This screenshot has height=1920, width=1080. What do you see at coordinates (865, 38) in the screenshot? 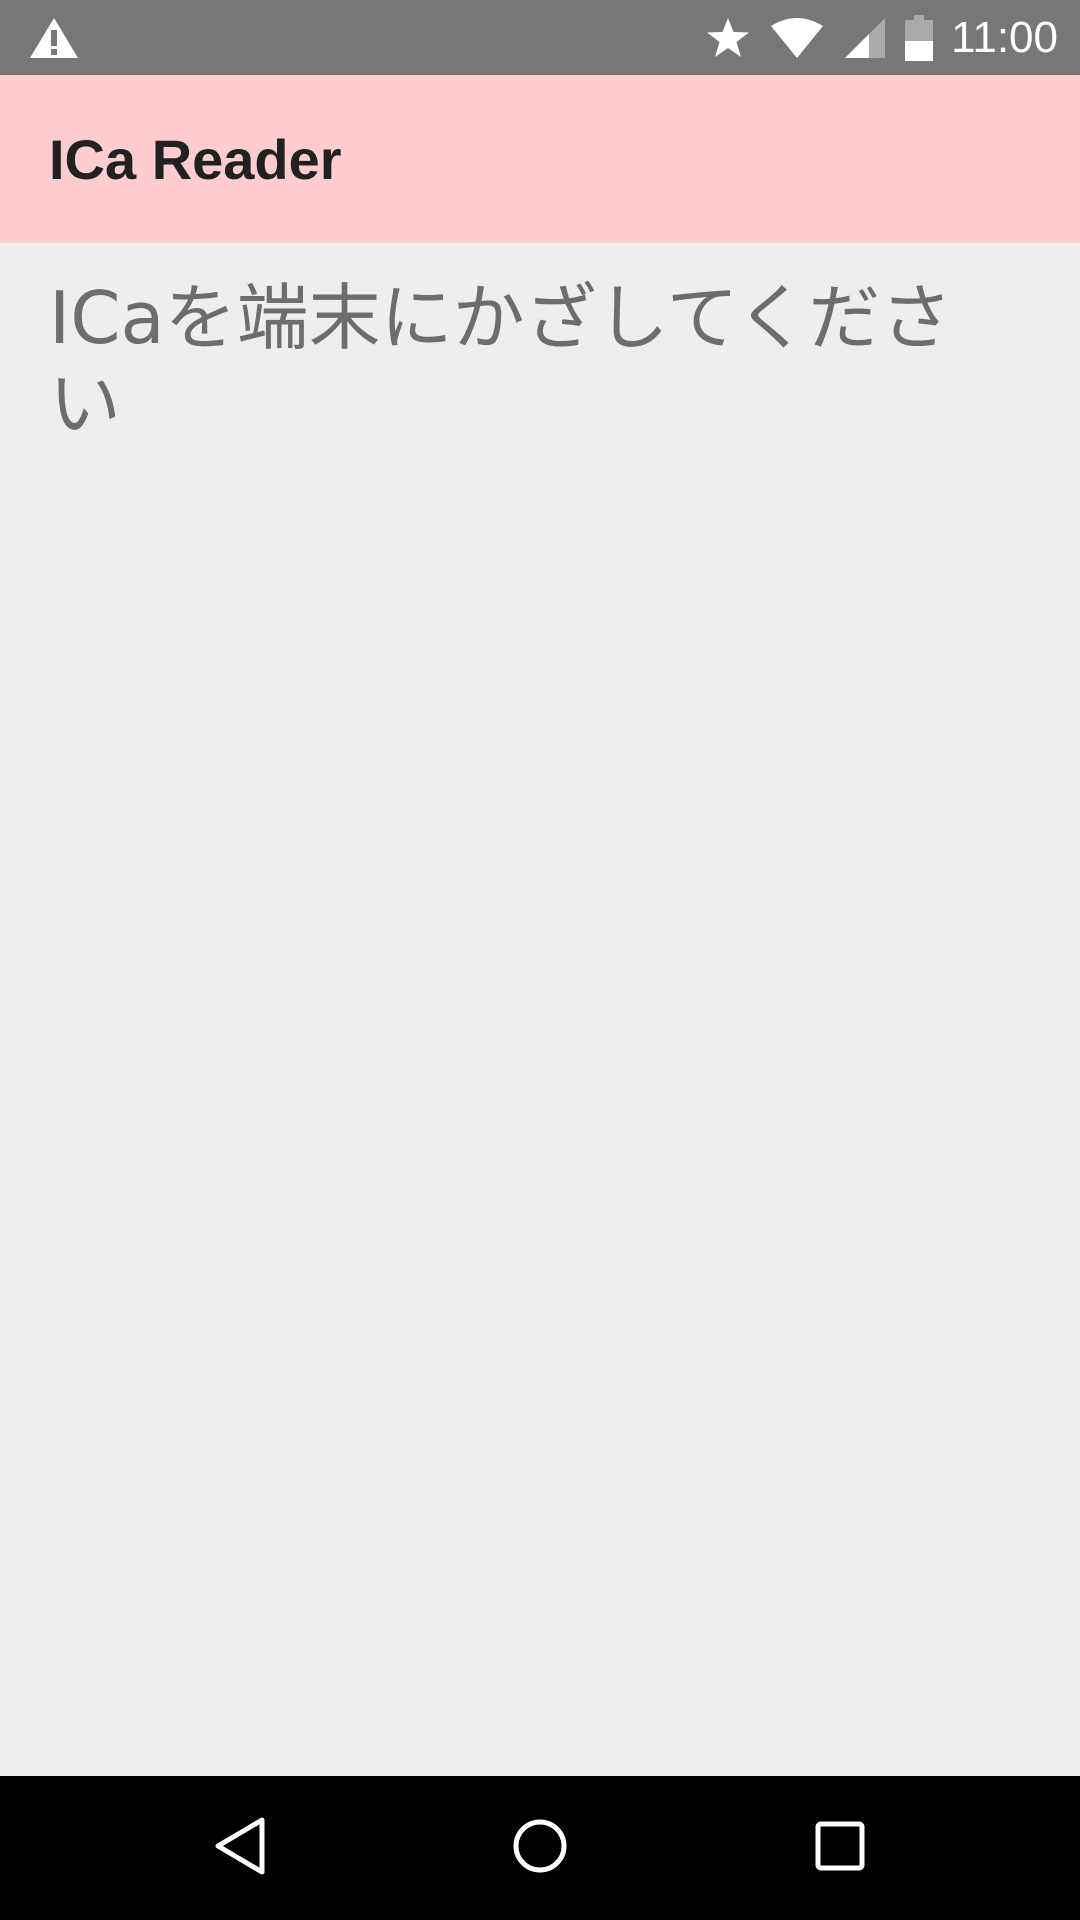
I see `cell-signal-icon` at bounding box center [865, 38].